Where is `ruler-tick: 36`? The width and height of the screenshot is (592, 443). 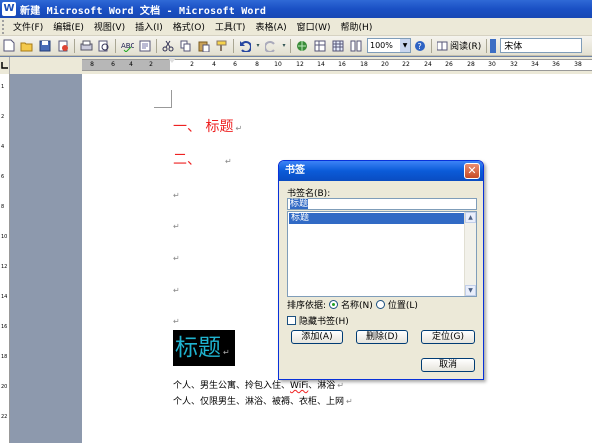
ruler-tick: 36 is located at coordinates (556, 64).